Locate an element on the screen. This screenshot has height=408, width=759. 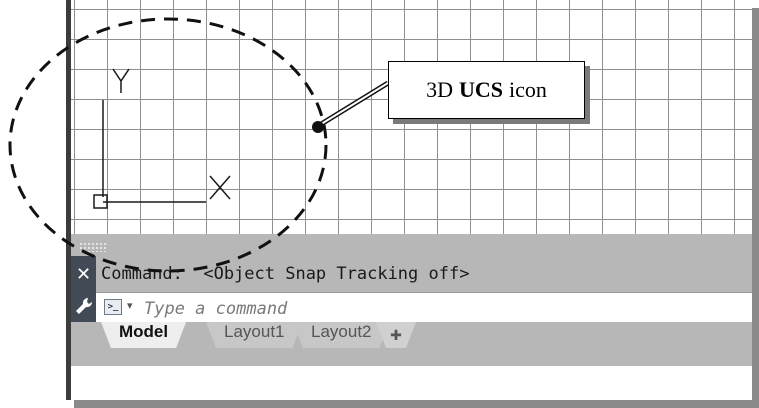
callout-prefix: 3D is located at coordinates (439, 89).